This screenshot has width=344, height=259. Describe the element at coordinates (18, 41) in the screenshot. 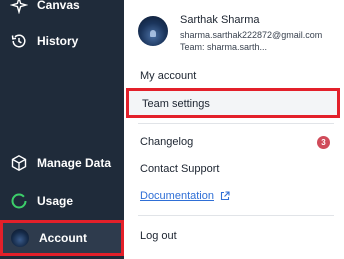

I see `history-icon` at that location.